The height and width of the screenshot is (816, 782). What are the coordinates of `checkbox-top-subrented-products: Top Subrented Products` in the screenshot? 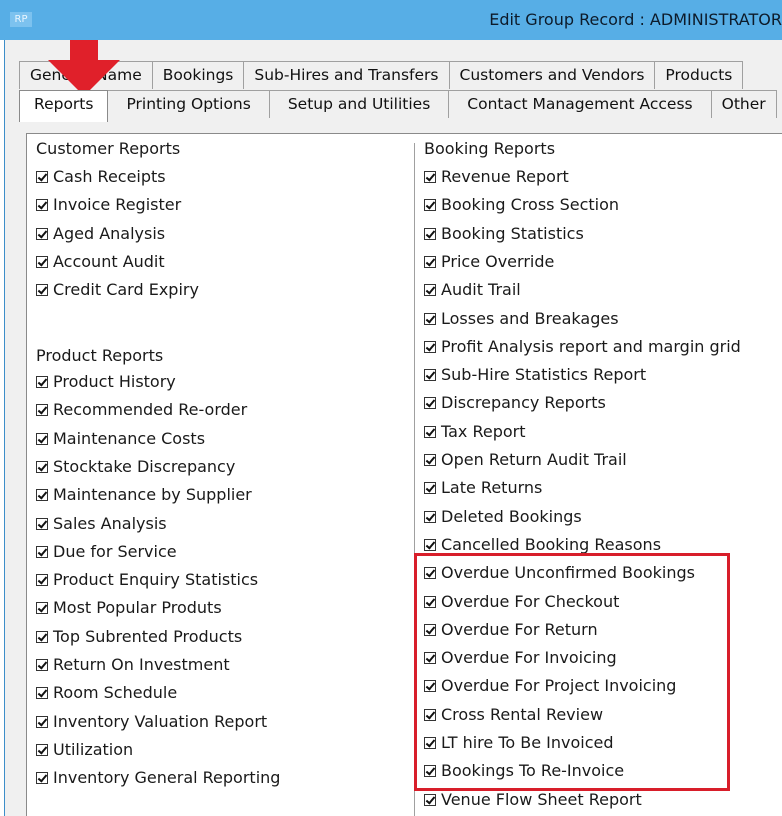 It's located at (139, 637).